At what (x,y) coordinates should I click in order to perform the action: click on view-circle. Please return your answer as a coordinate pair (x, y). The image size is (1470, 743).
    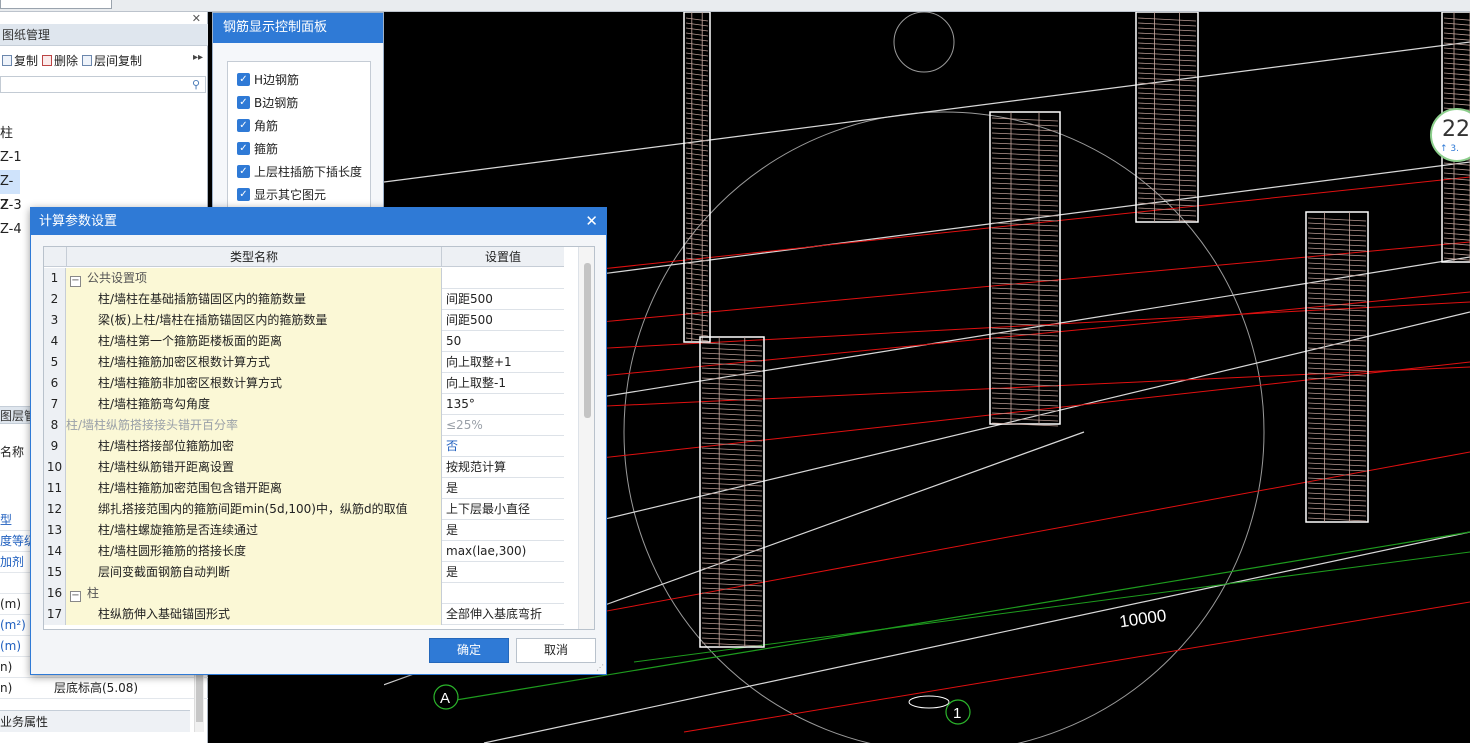
    Looking at the image, I should click on (924, 42).